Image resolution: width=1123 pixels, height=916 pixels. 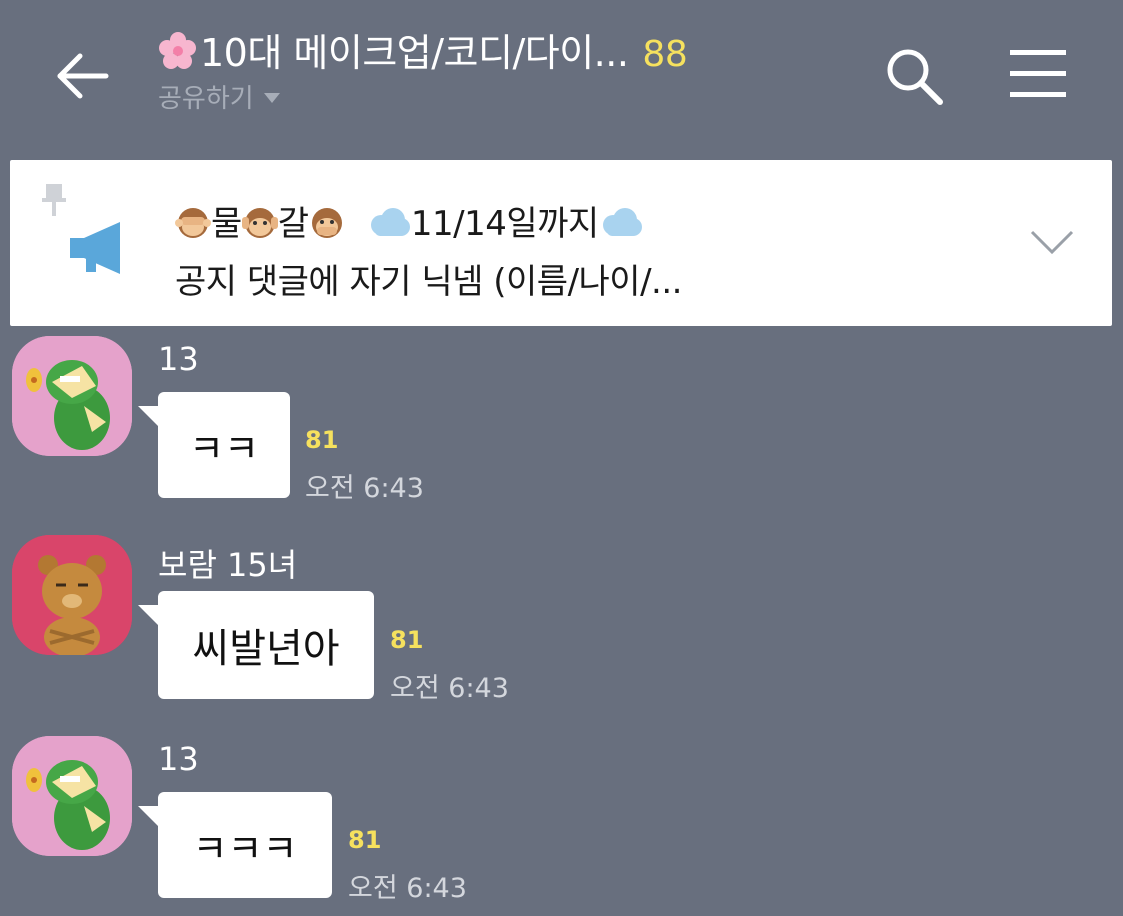 I want to click on menu-button, so click(x=1038, y=74).